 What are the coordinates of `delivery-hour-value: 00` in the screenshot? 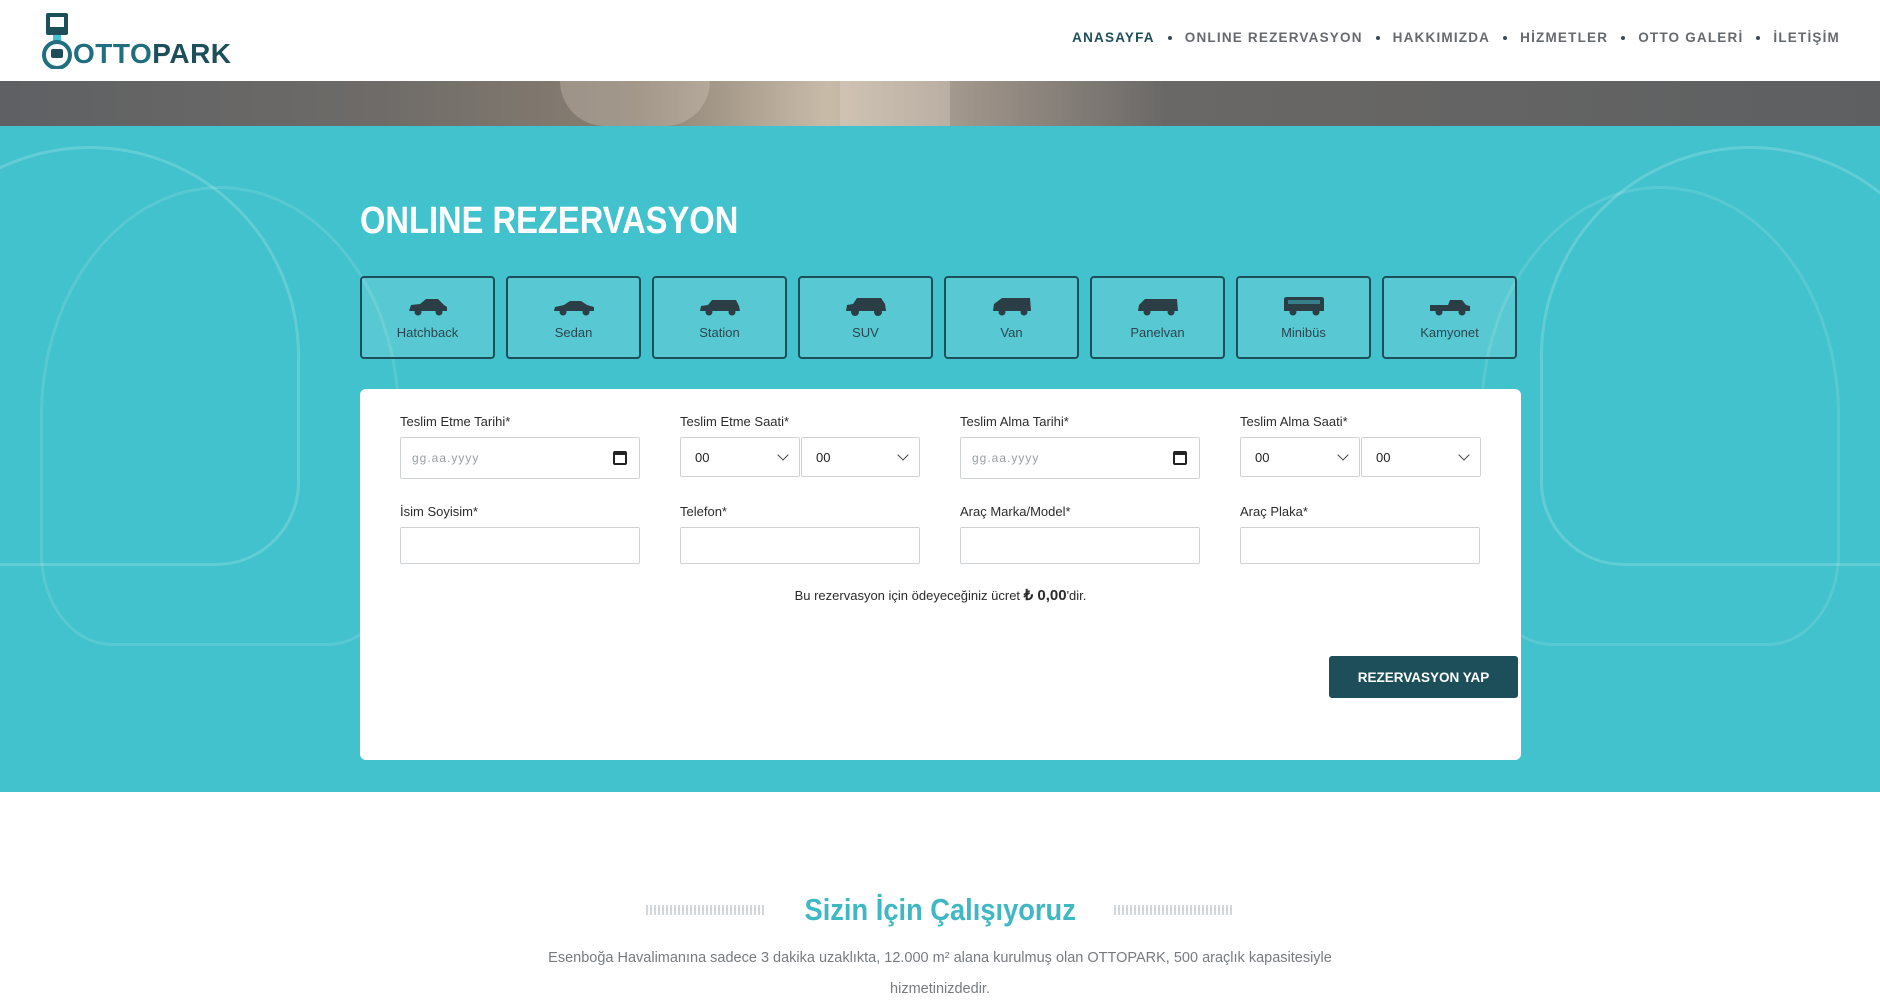 It's located at (702, 457).